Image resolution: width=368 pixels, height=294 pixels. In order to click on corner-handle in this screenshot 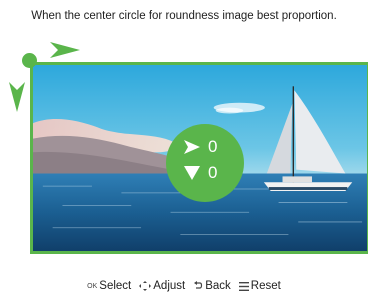, I will do `click(29, 60)`.